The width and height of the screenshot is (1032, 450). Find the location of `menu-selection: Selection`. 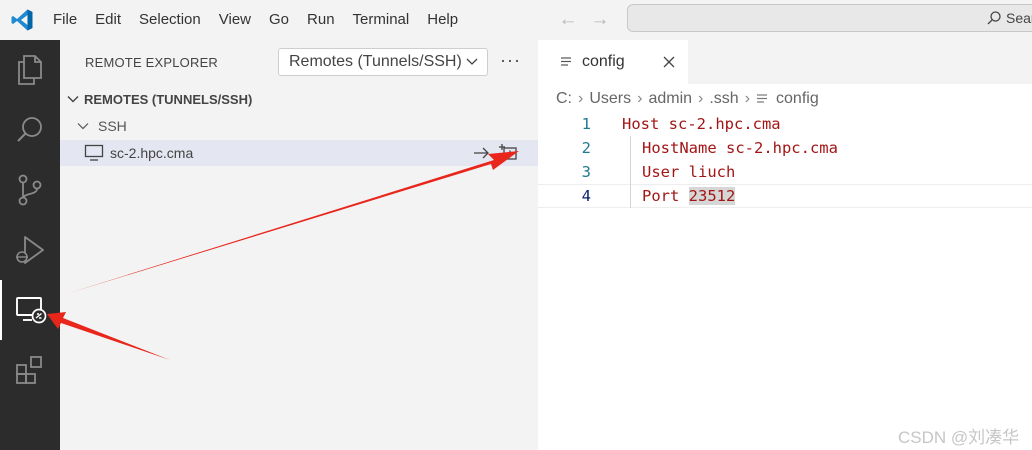

menu-selection: Selection is located at coordinates (170, 20).